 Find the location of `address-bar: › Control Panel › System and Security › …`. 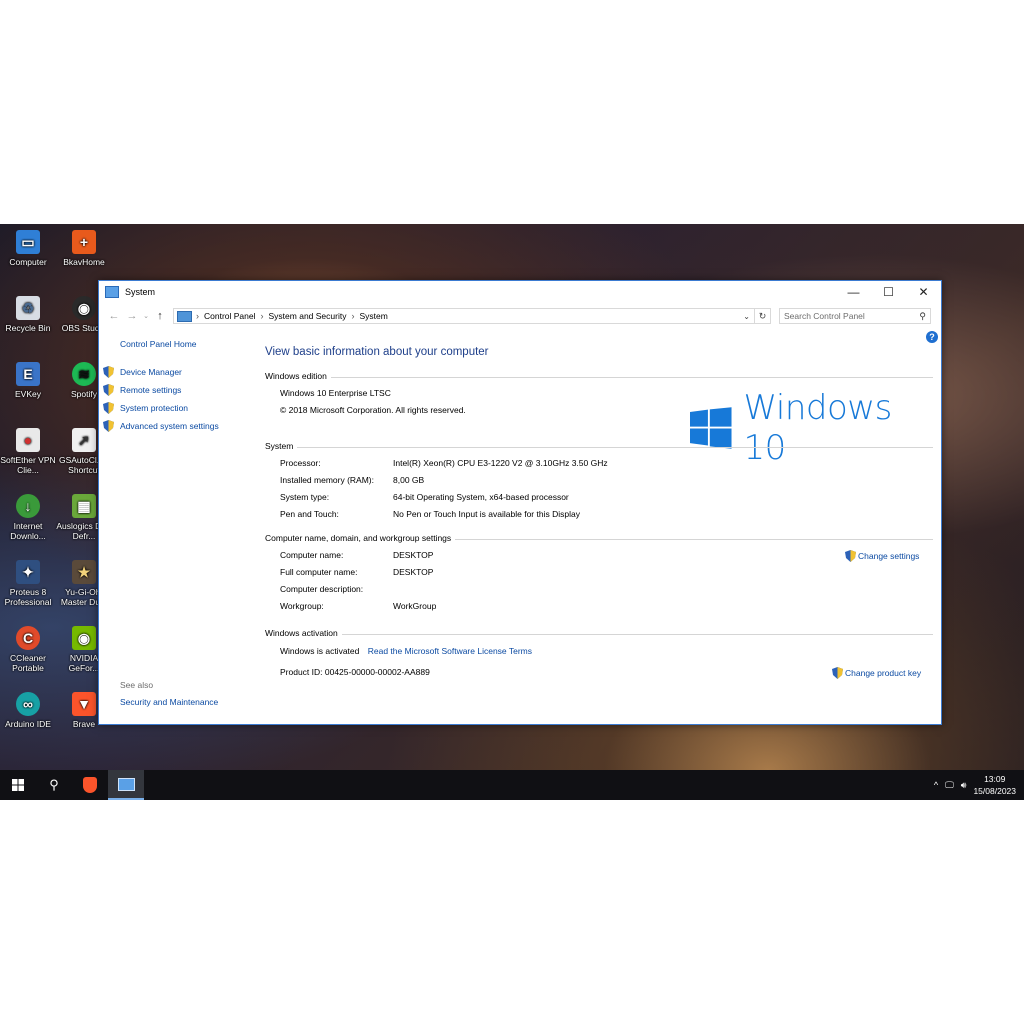

address-bar: › Control Panel › System and Security › … is located at coordinates (464, 316).